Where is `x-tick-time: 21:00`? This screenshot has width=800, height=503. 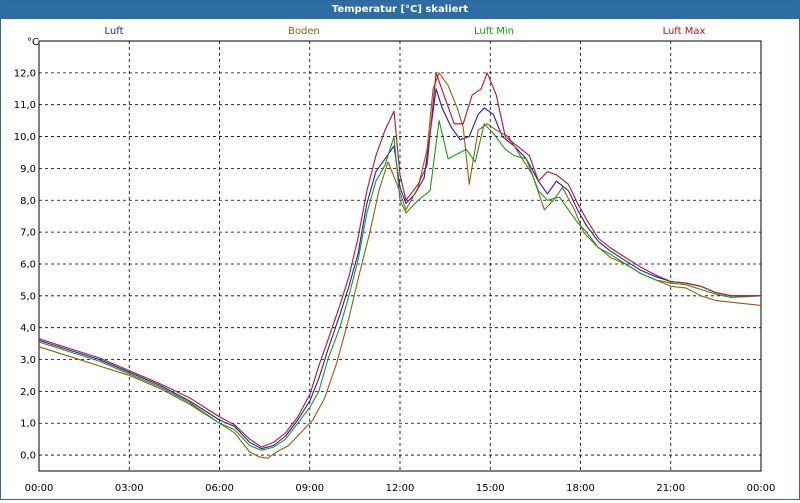
x-tick-time: 21:00 is located at coordinates (670, 488).